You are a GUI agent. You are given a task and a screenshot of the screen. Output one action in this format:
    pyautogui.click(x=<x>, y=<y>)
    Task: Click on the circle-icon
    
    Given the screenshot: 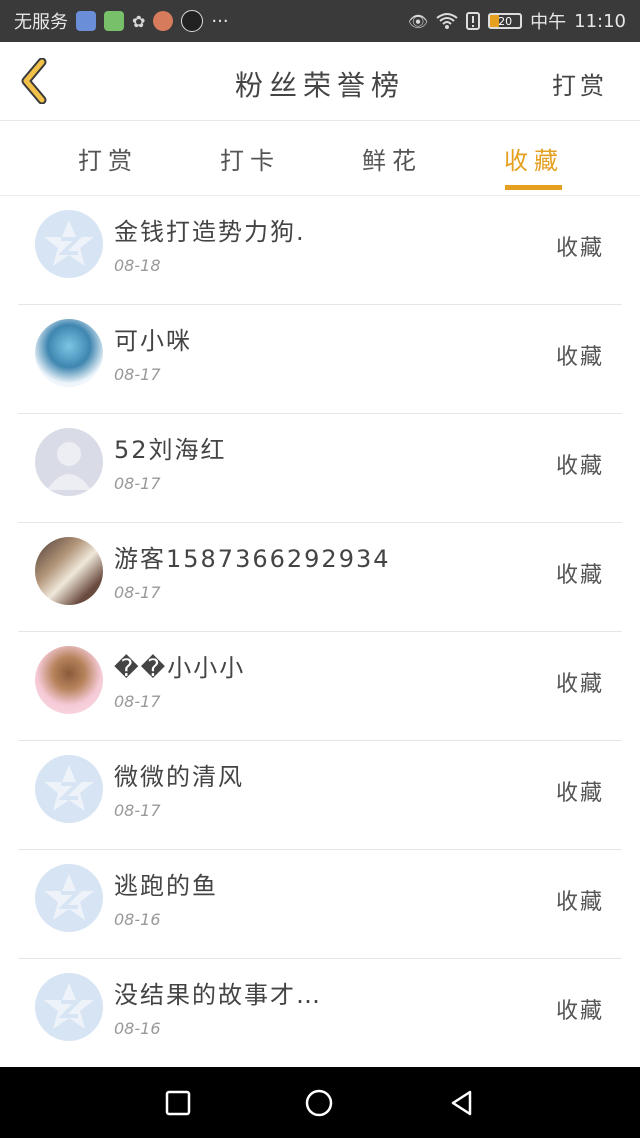 What is the action you would take?
    pyautogui.click(x=319, y=1103)
    